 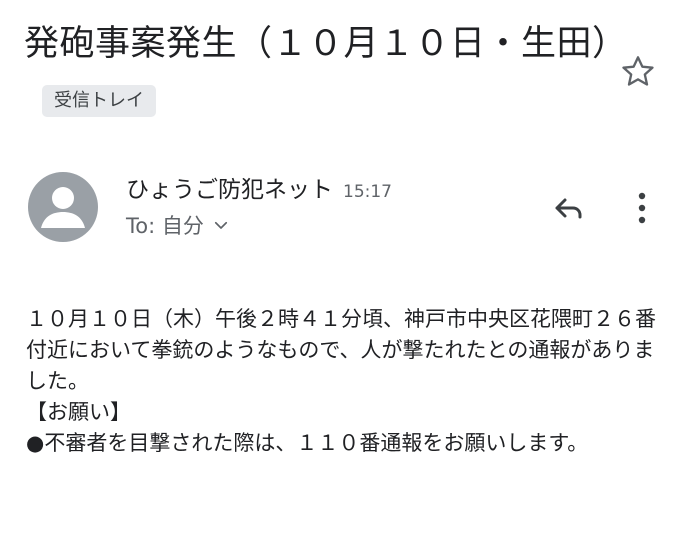 What do you see at coordinates (229, 190) in the screenshot?
I see `sender-name: ひょうご防犯ネット` at bounding box center [229, 190].